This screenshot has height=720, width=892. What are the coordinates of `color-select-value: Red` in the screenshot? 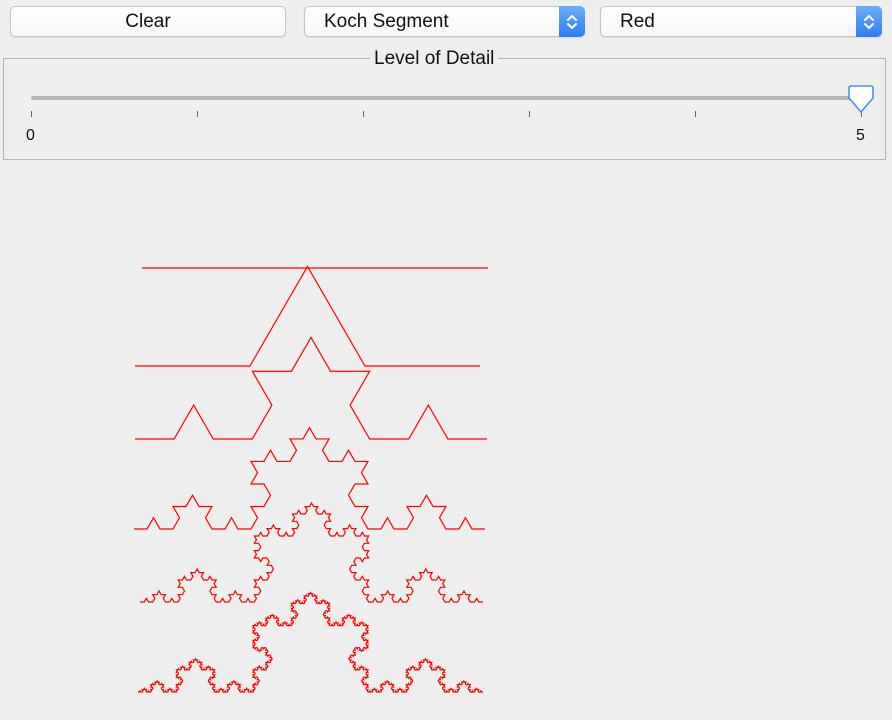 It's located at (637, 21).